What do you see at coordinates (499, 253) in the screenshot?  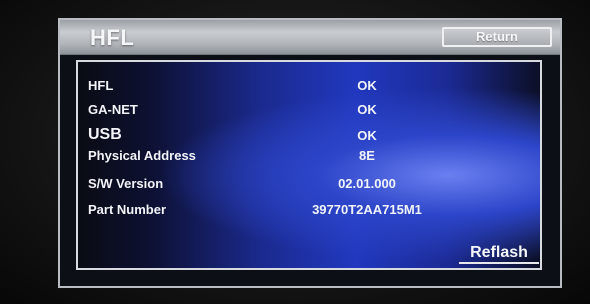 I see `reflash-button: Reflash` at bounding box center [499, 253].